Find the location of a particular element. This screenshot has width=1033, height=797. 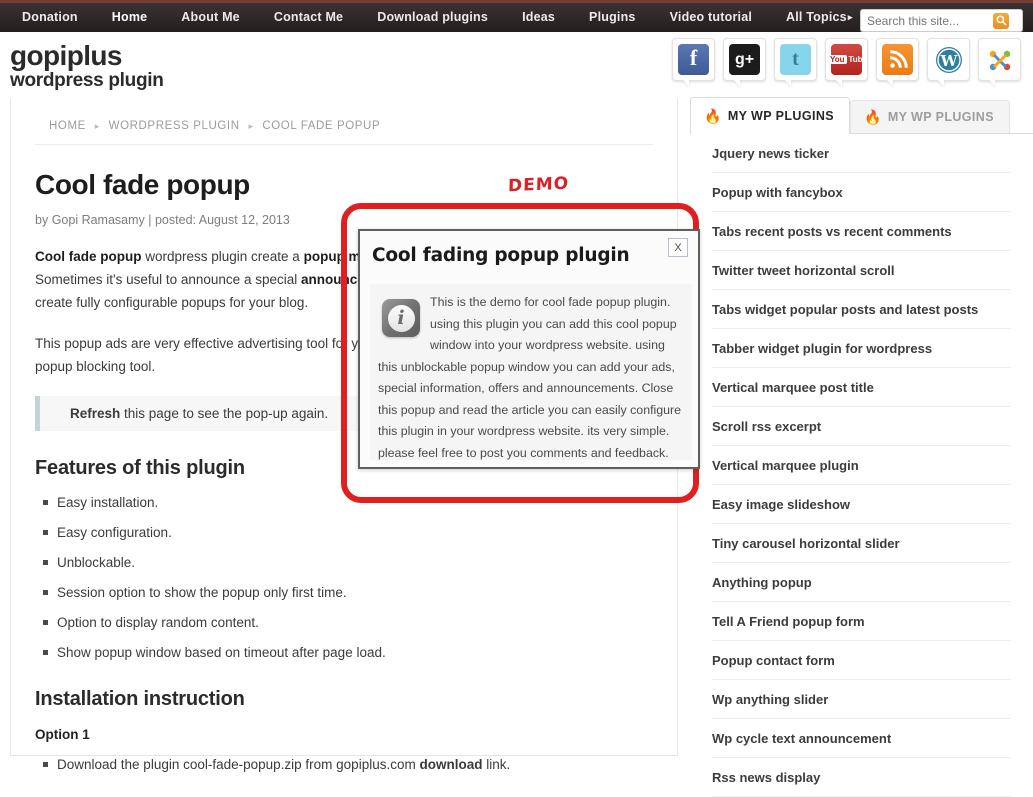

youtube-icon: You Tube is located at coordinates (846, 59).